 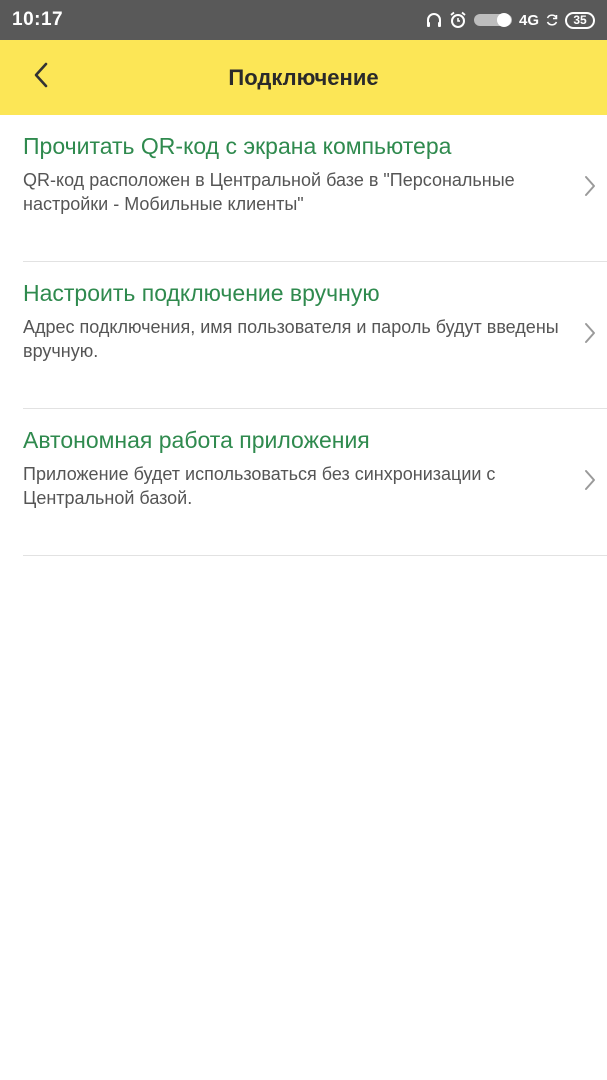 I want to click on option-title: Настроить подключение вручную, so click(x=201, y=293).